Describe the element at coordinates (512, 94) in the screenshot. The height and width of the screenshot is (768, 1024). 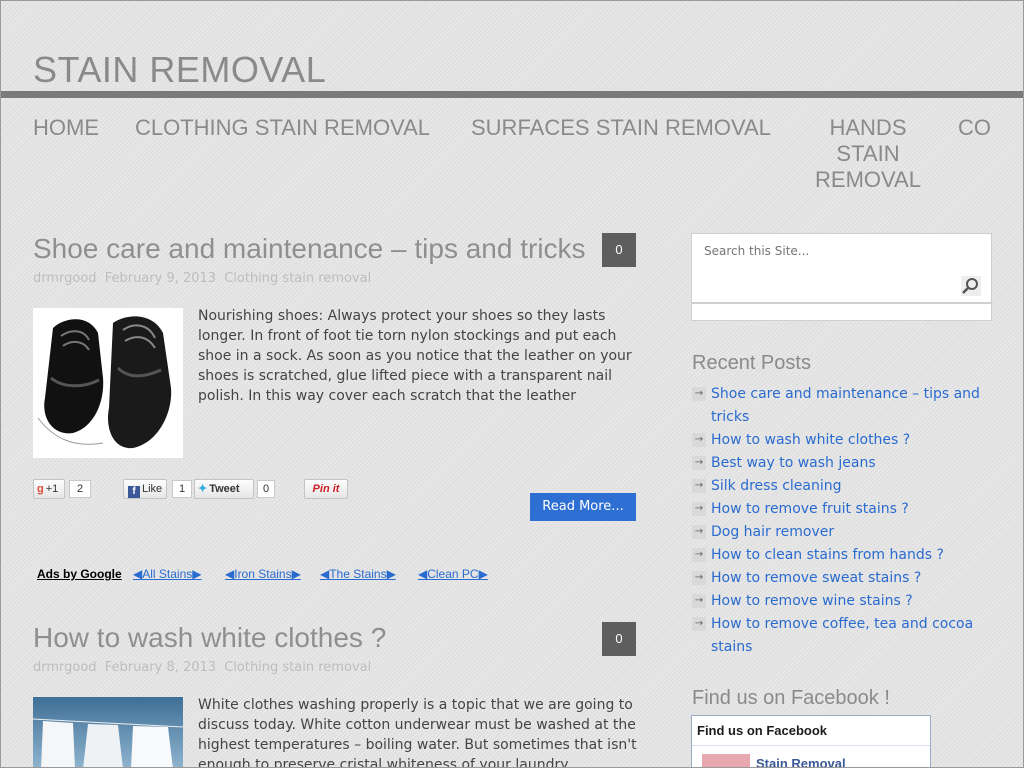
I see `header-divider` at that location.